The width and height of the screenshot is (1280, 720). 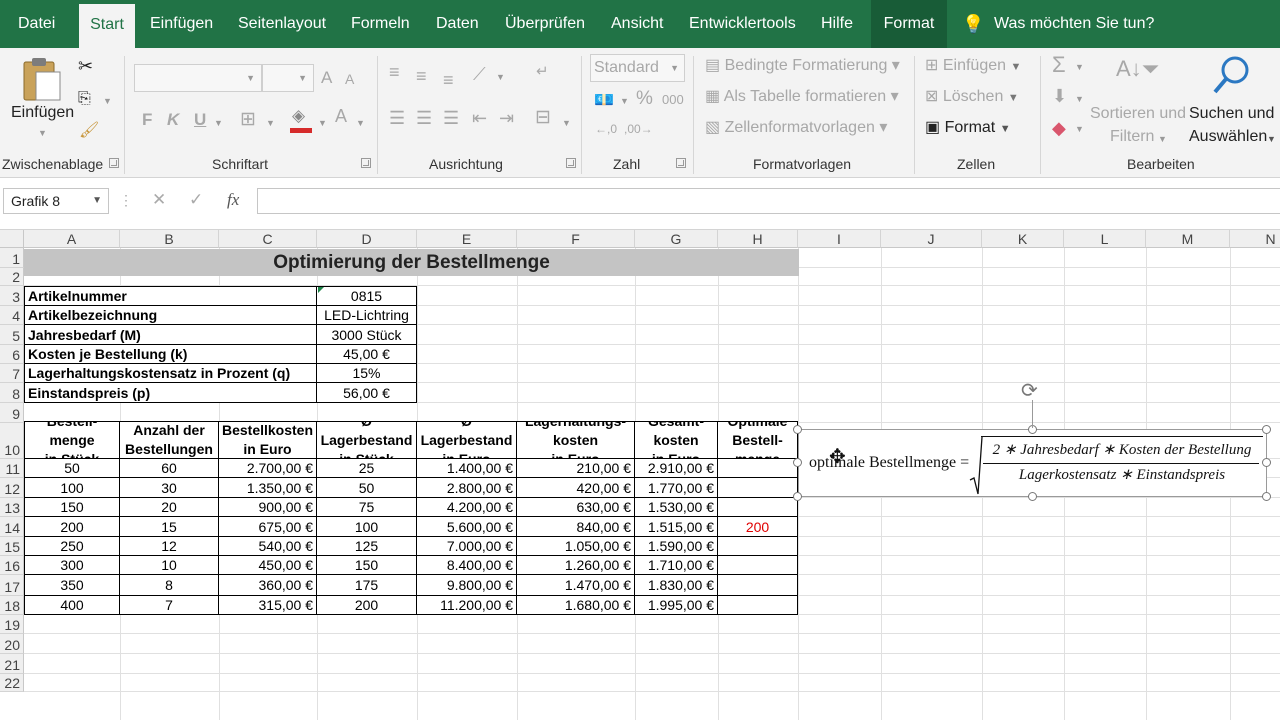 What do you see at coordinates (972, 96) in the screenshot?
I see `delete-cells-button: ⊠ Löschen ▼` at bounding box center [972, 96].